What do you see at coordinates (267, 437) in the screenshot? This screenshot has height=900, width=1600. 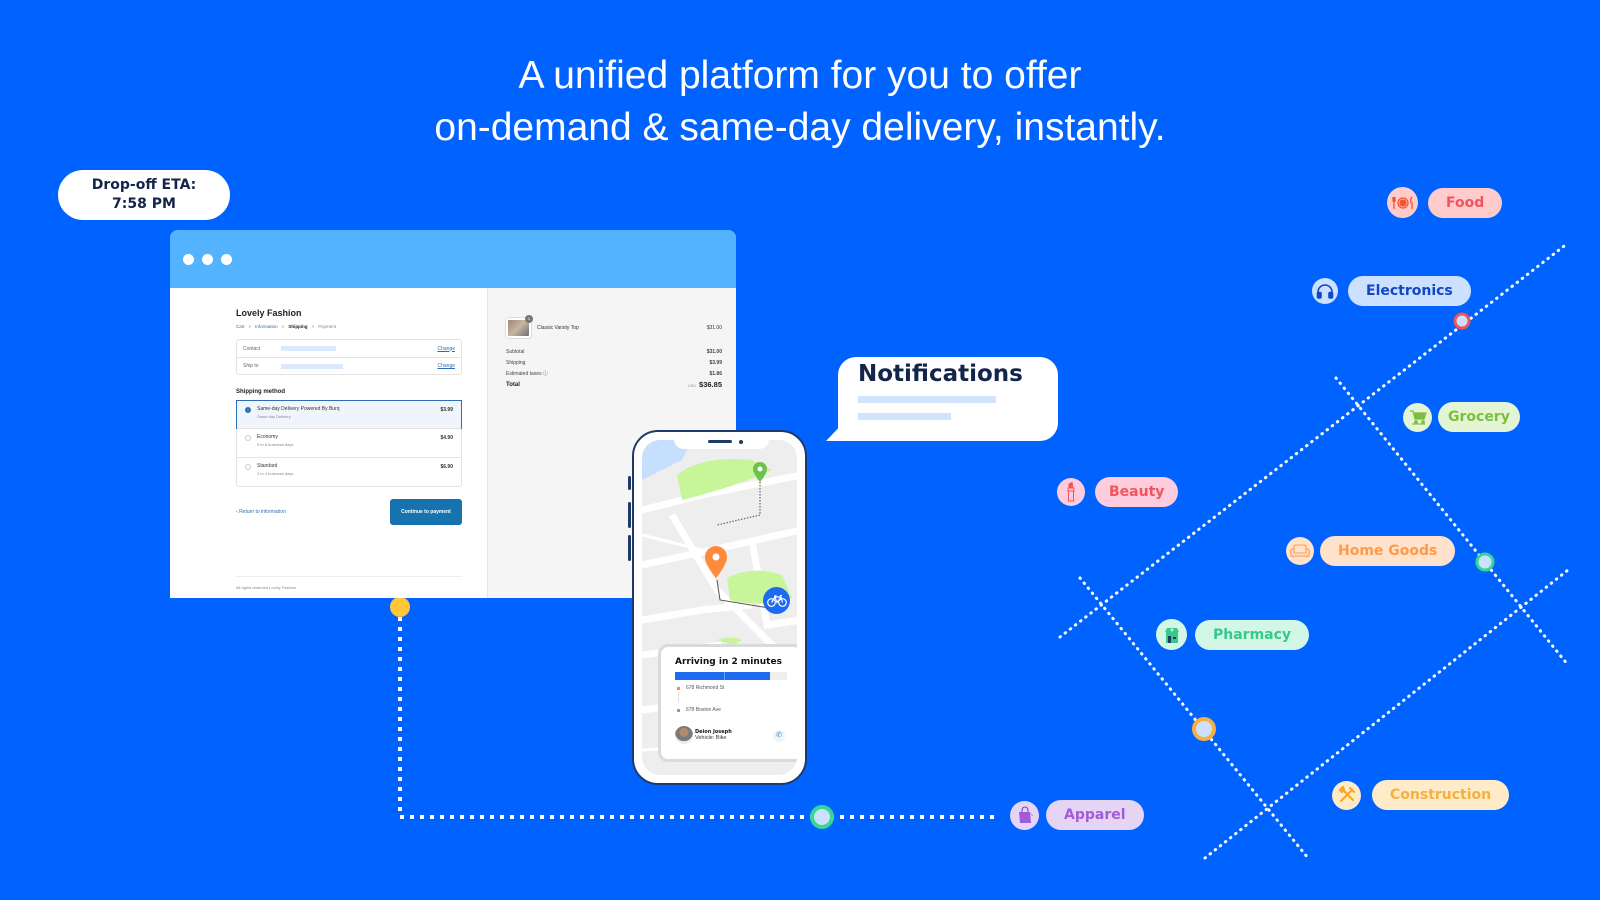 I see `option-name: Economy` at bounding box center [267, 437].